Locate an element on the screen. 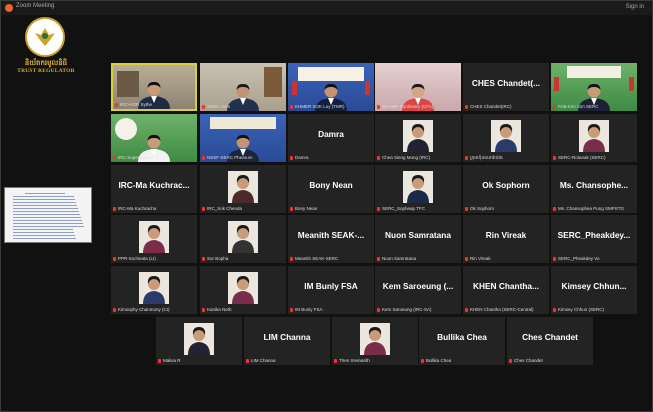 This screenshot has height=412, width=653. participant-tile: SERC-Rotanak (SERC) is located at coordinates (594, 138).